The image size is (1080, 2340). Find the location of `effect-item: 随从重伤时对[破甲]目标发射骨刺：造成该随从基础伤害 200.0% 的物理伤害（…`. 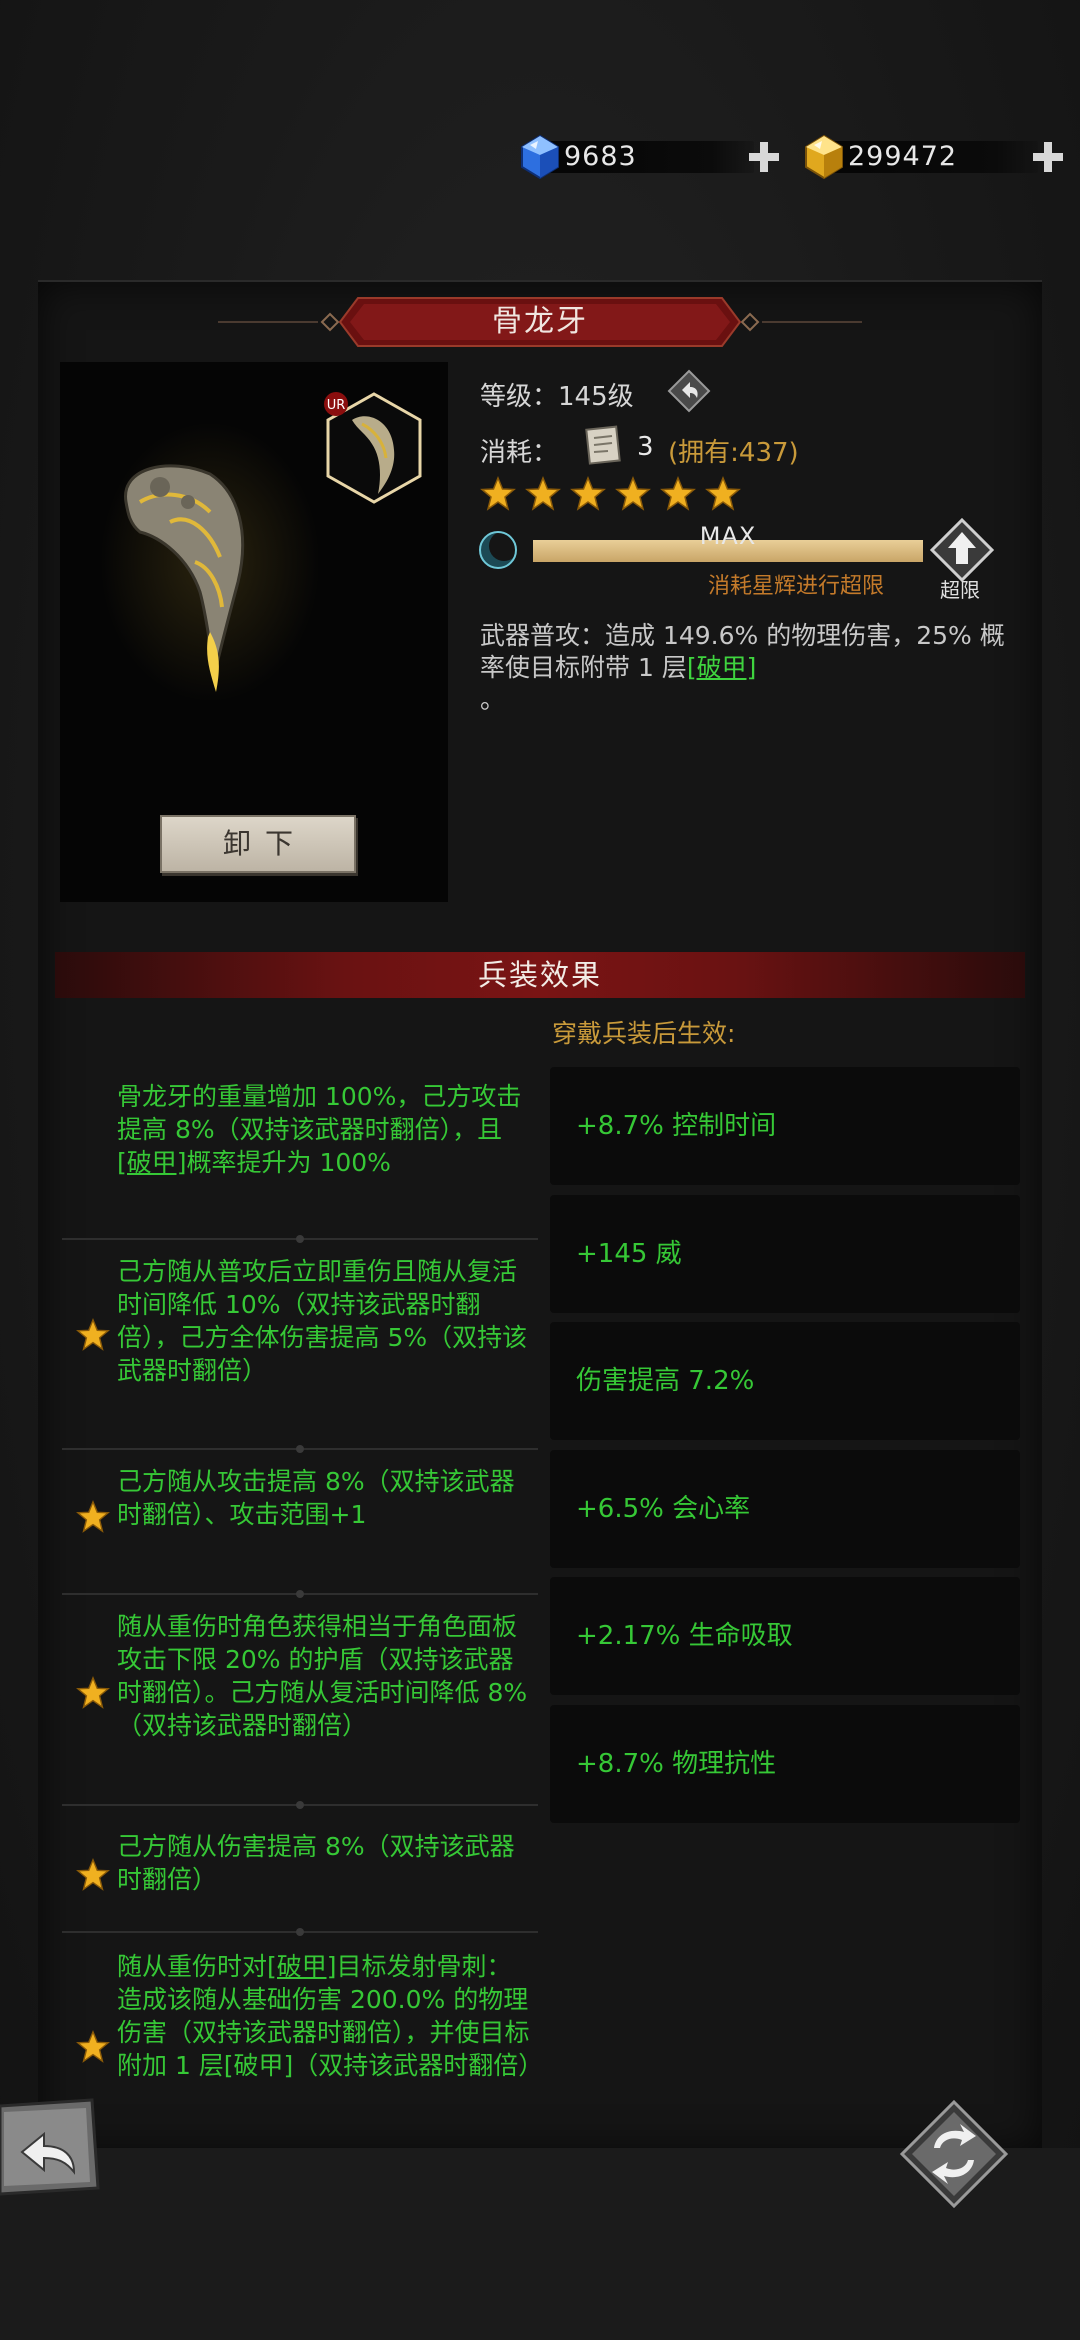

effect-item: 随从重伤时对[破甲]目标发射骨刺：造成该随从基础伤害 200.0% 的物理伤害（… is located at coordinates (330, 2016).